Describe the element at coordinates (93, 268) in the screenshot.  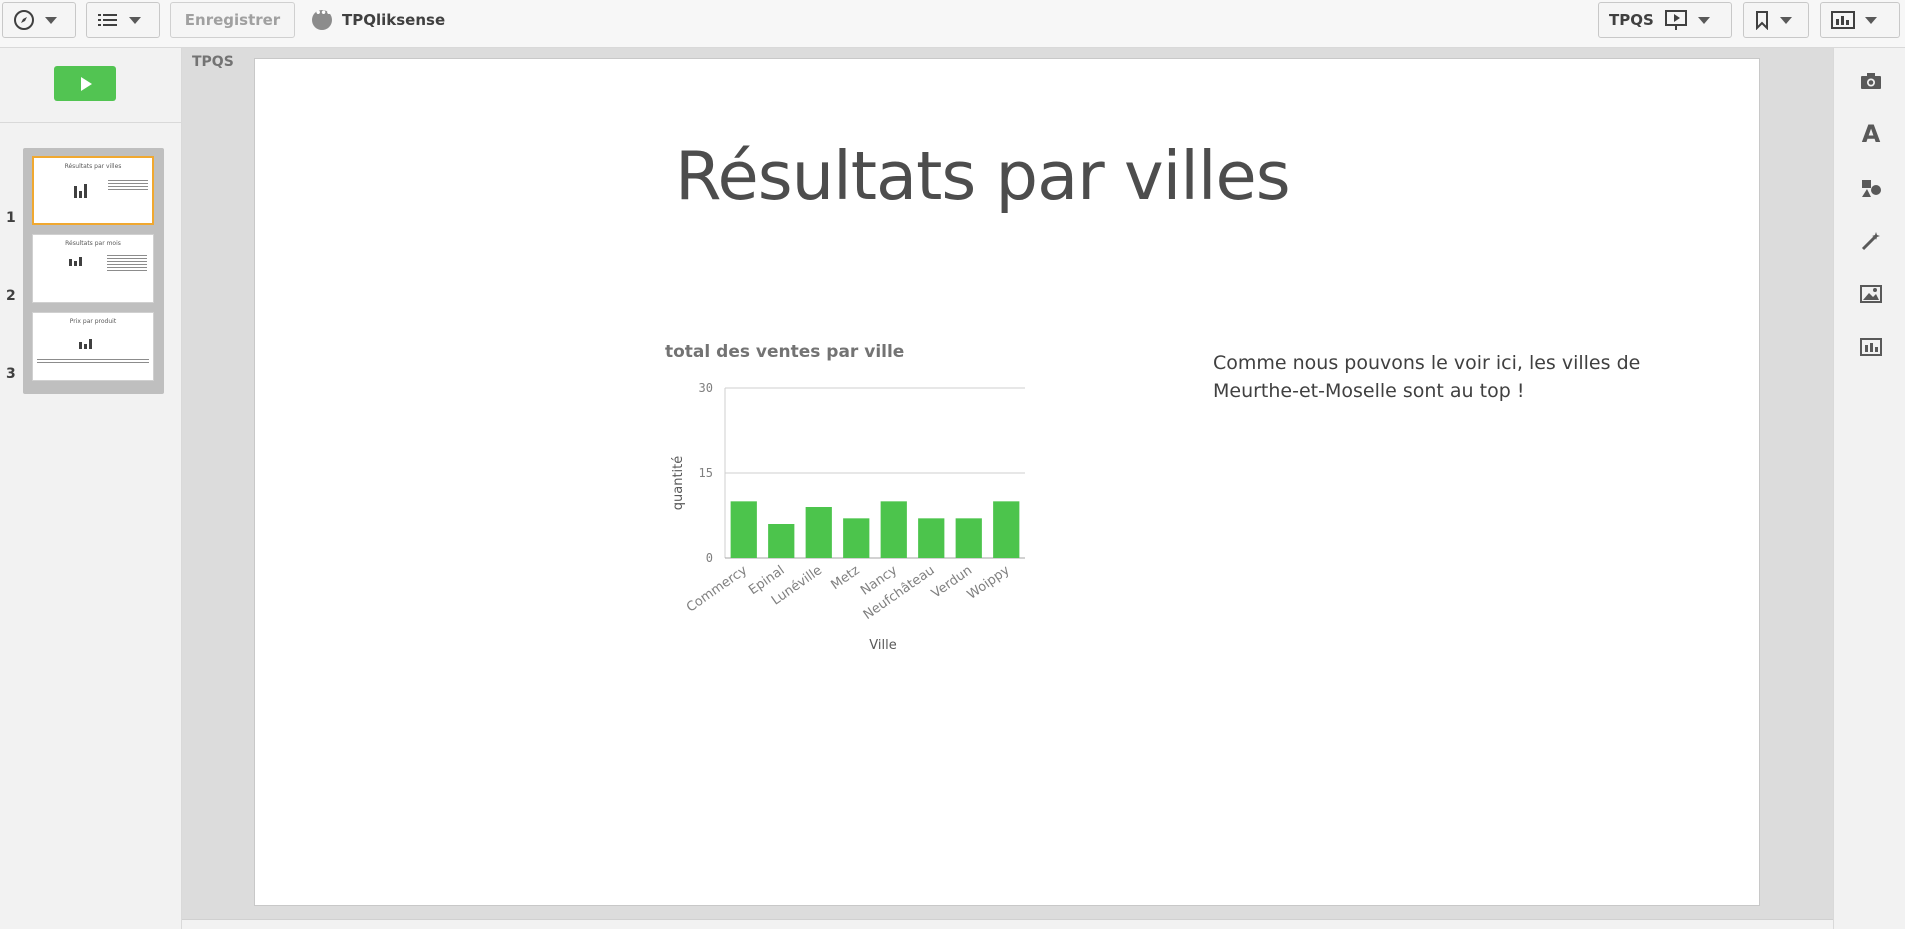
I see `slide-thumbnail: Résultats par mois` at that location.